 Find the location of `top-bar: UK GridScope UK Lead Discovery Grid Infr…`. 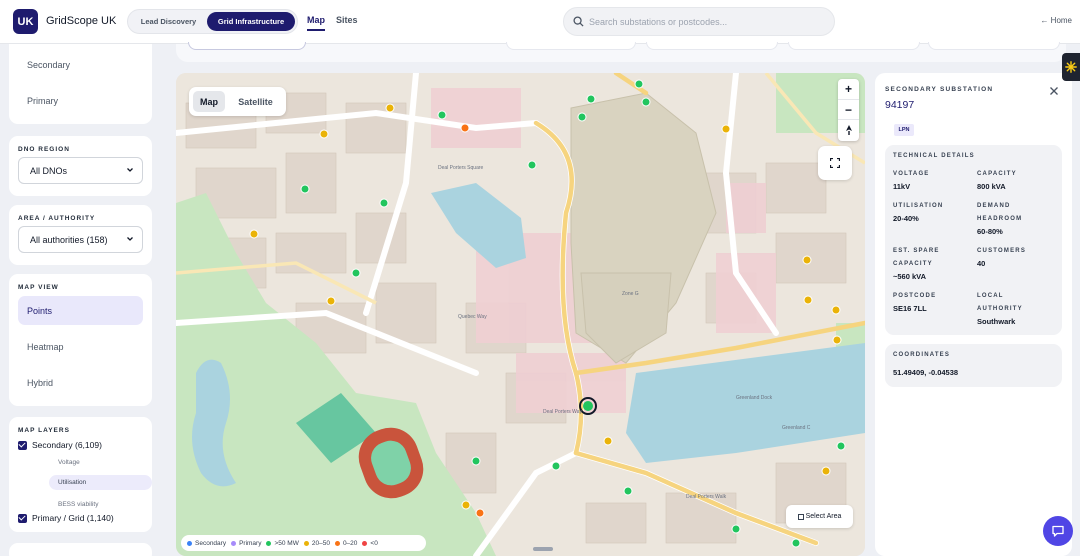

top-bar: UK GridScope UK Lead Discovery Grid Infr… is located at coordinates (540, 22).